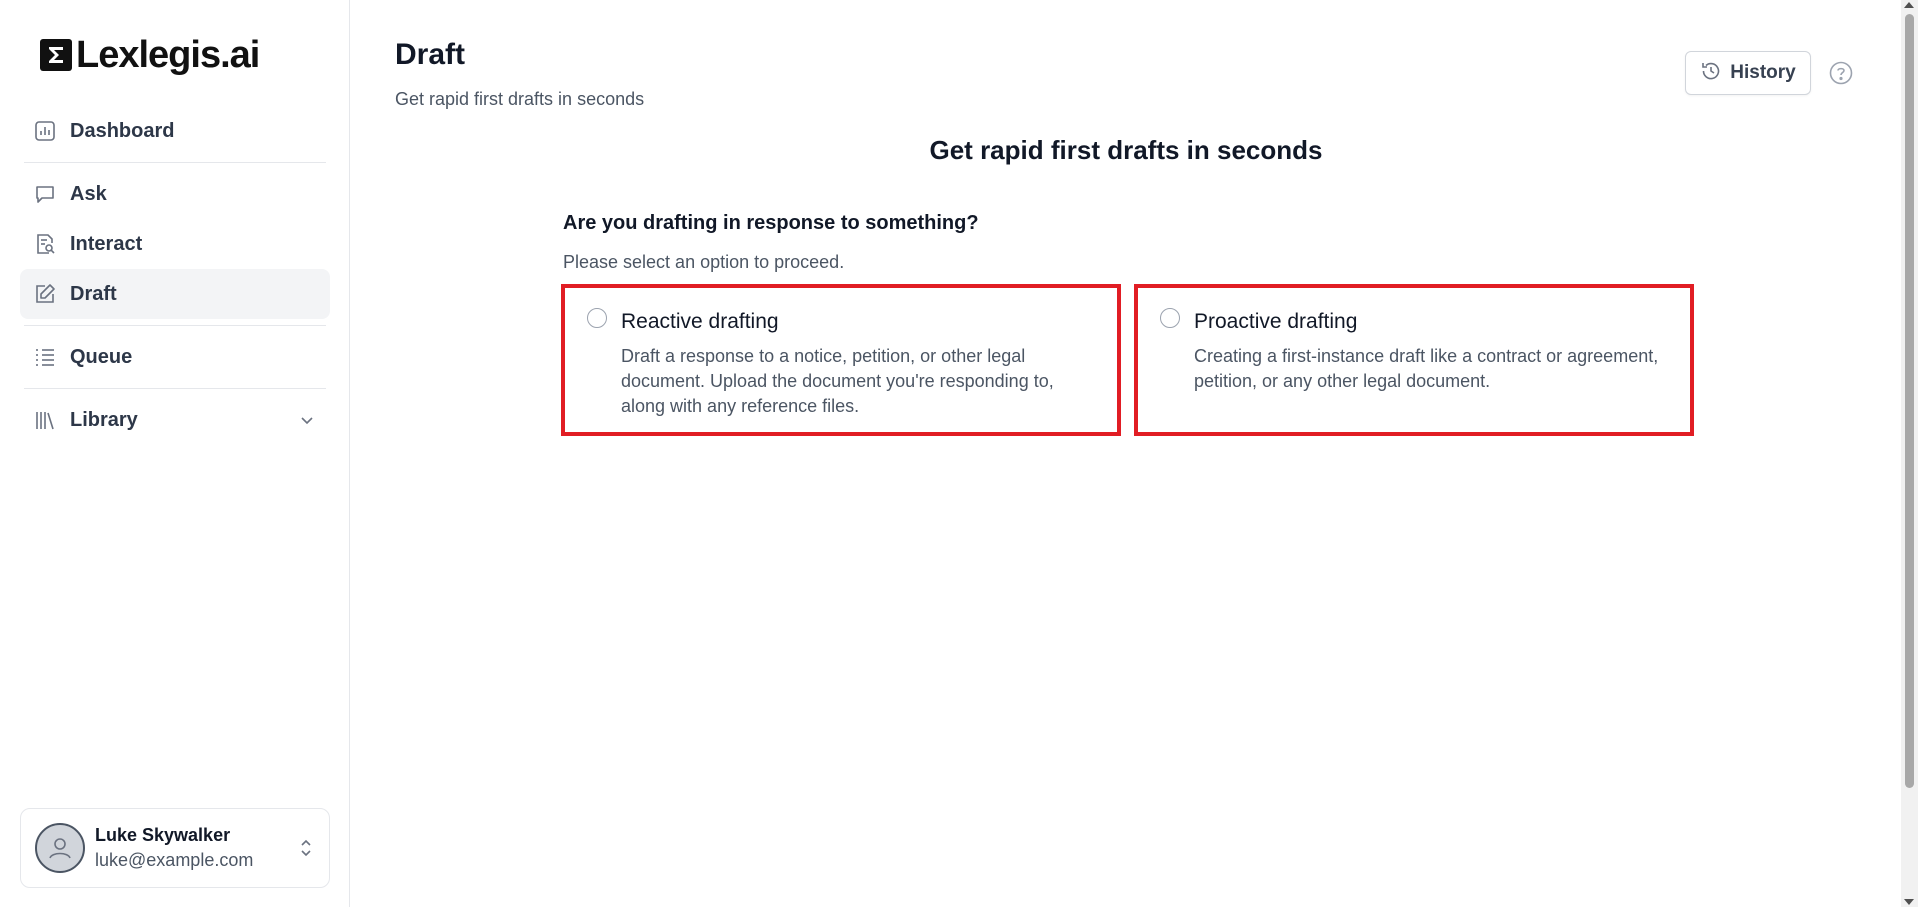 Image resolution: width=1918 pixels, height=907 pixels. I want to click on sigma-logo-icon, so click(56, 55).